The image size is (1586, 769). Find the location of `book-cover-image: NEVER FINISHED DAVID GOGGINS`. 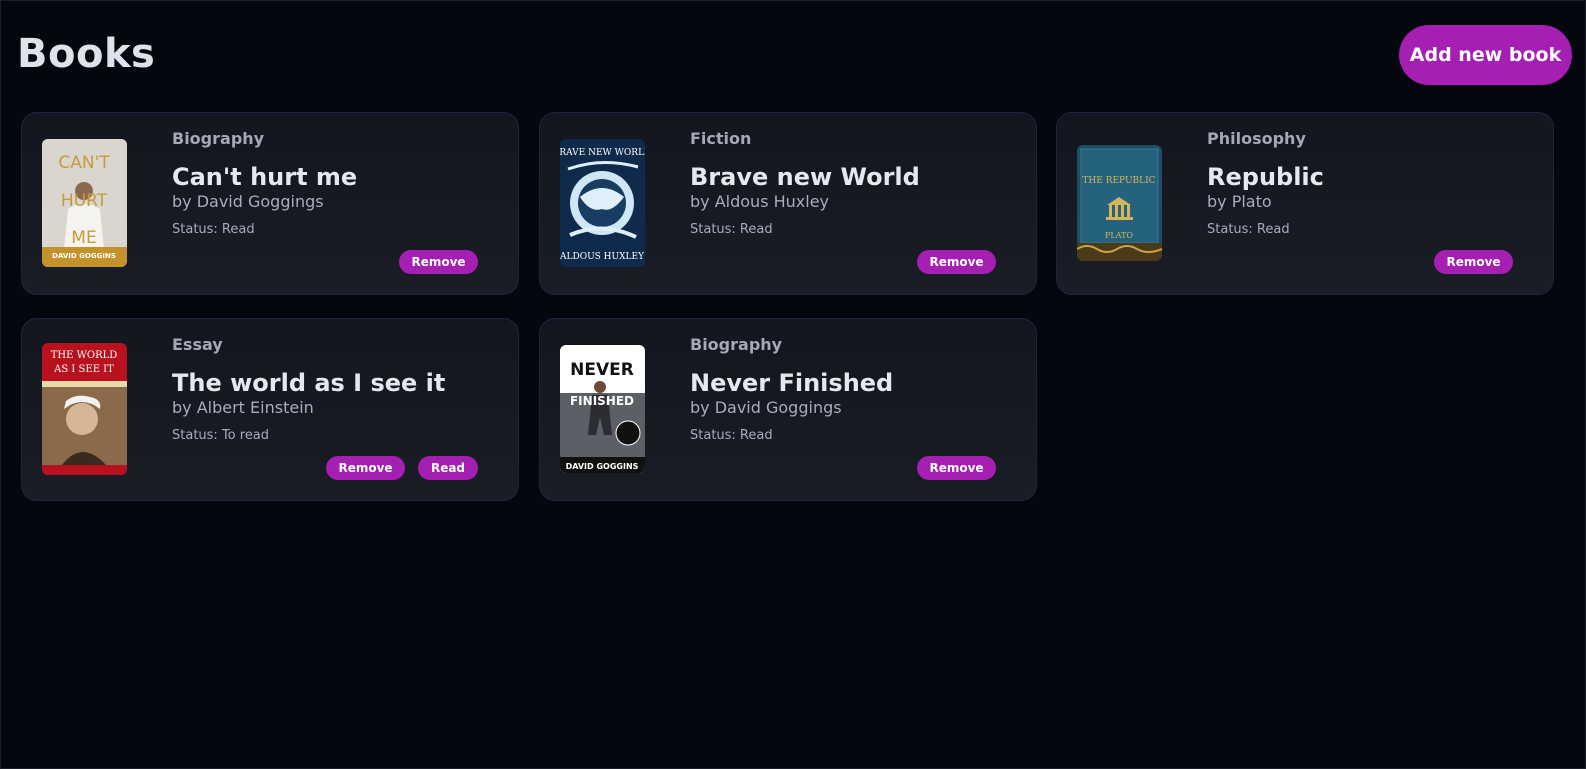

book-cover-image: NEVER FINISHED DAVID GOGGINS is located at coordinates (602, 409).